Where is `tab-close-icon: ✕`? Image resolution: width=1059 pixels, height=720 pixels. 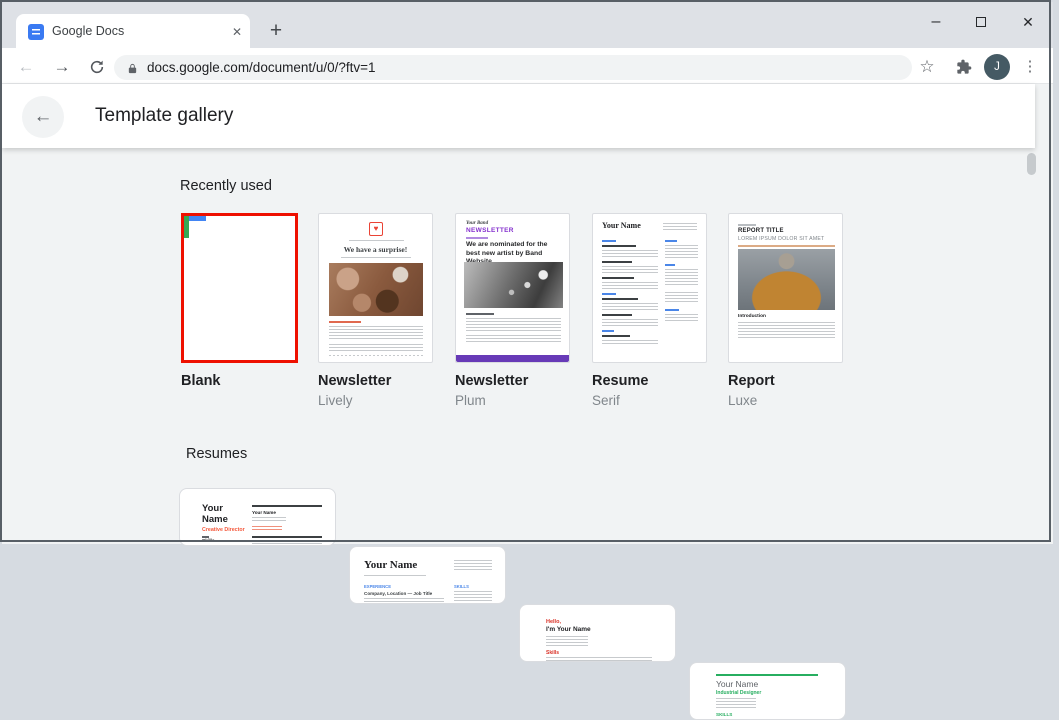 tab-close-icon: ✕ is located at coordinates (237, 32).